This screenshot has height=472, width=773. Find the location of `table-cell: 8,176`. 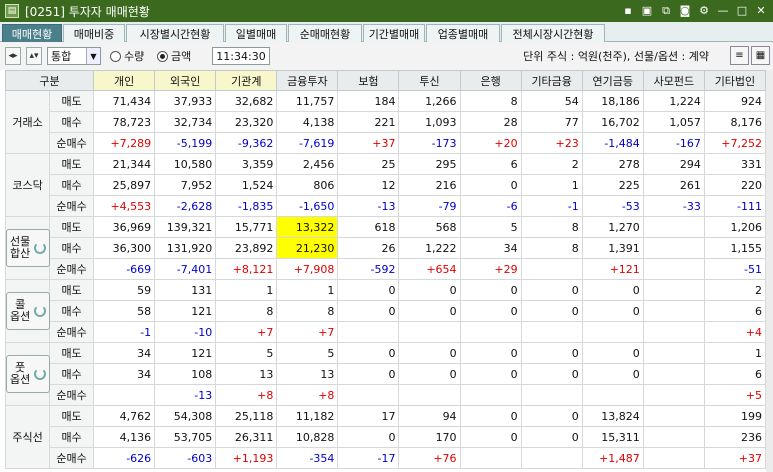

table-cell: 8,176 is located at coordinates (735, 122).